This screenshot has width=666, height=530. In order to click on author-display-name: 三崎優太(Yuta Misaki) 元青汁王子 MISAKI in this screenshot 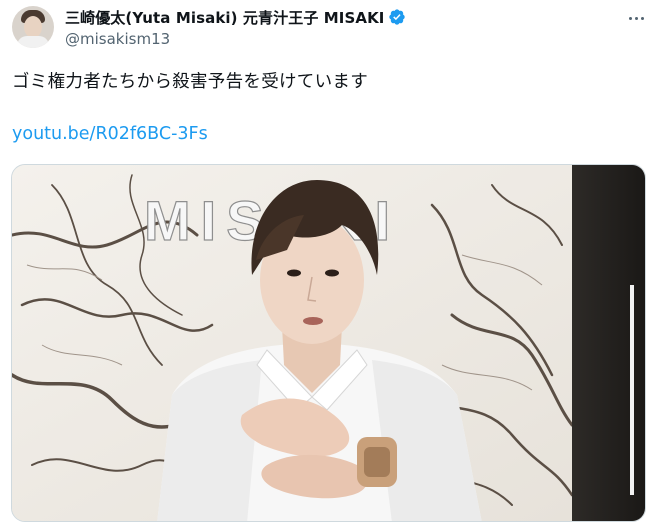, I will do `click(224, 17)`.